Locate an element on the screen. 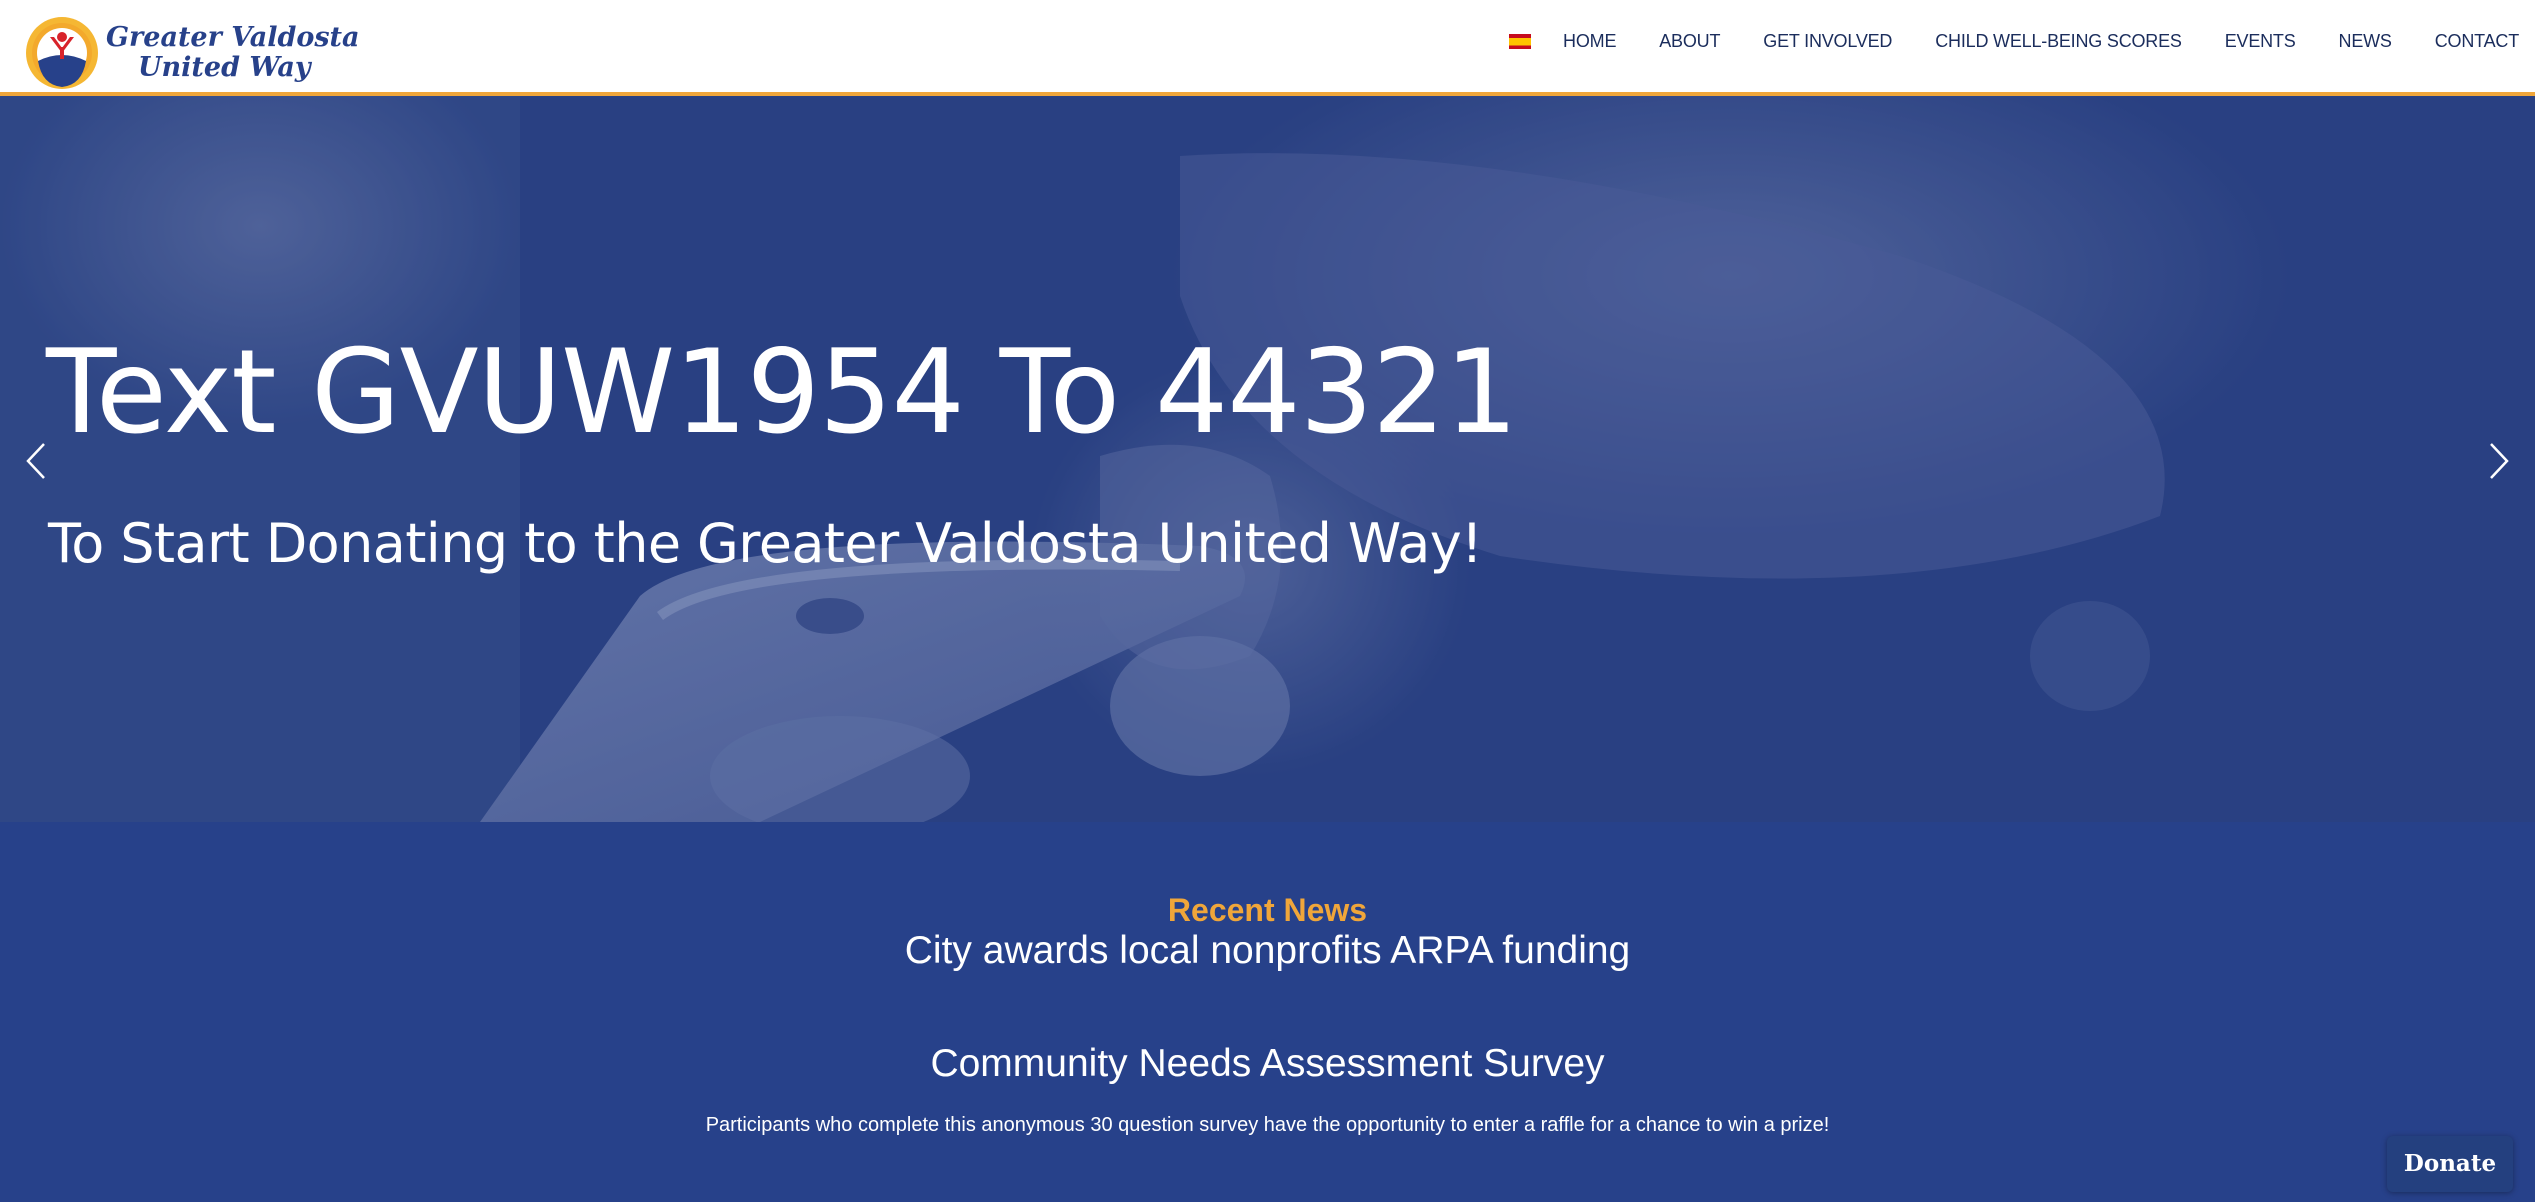 This screenshot has width=2535, height=1202. donate-button: Donate is located at coordinates (2450, 1164).